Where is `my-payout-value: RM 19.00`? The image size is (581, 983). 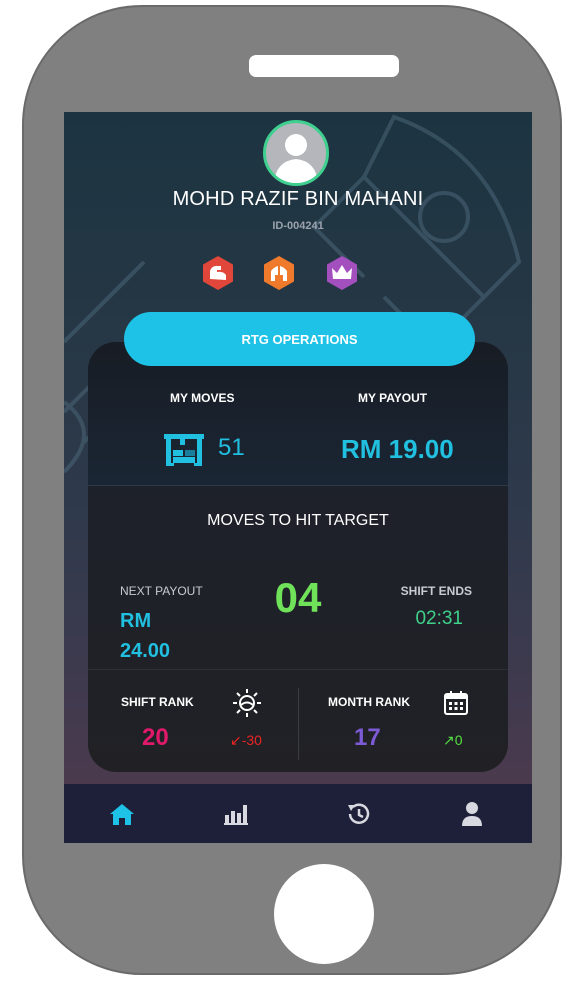
my-payout-value: RM 19.00 is located at coordinates (397, 449).